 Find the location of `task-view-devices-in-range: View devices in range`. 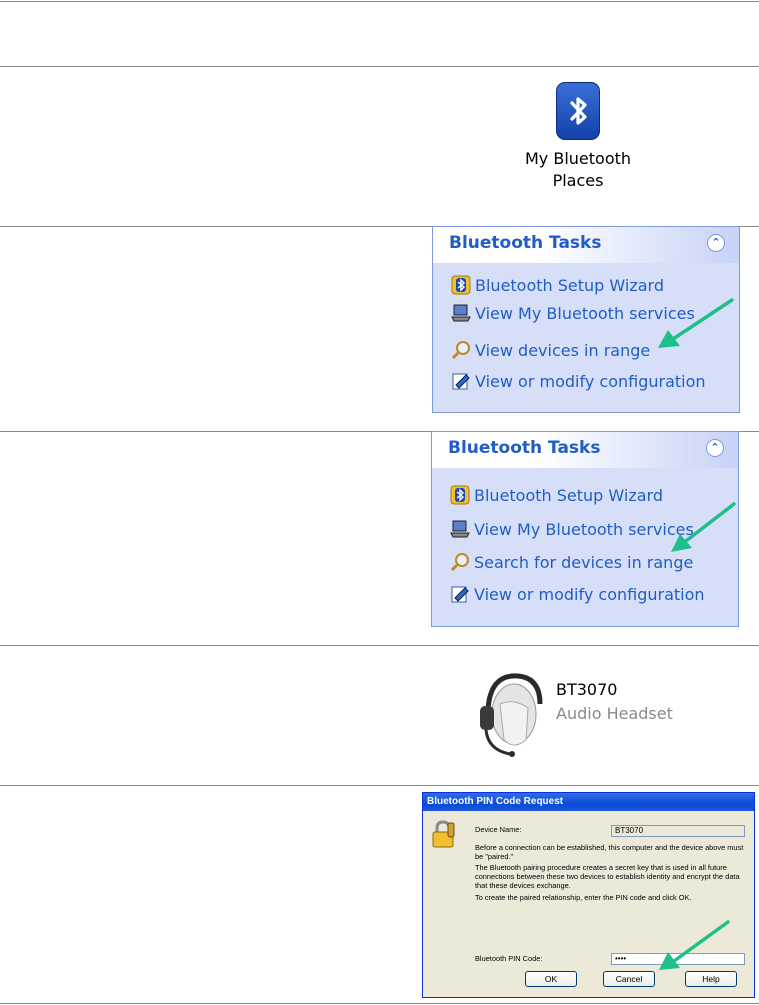

task-view-devices-in-range: View devices in range is located at coordinates (550, 350).